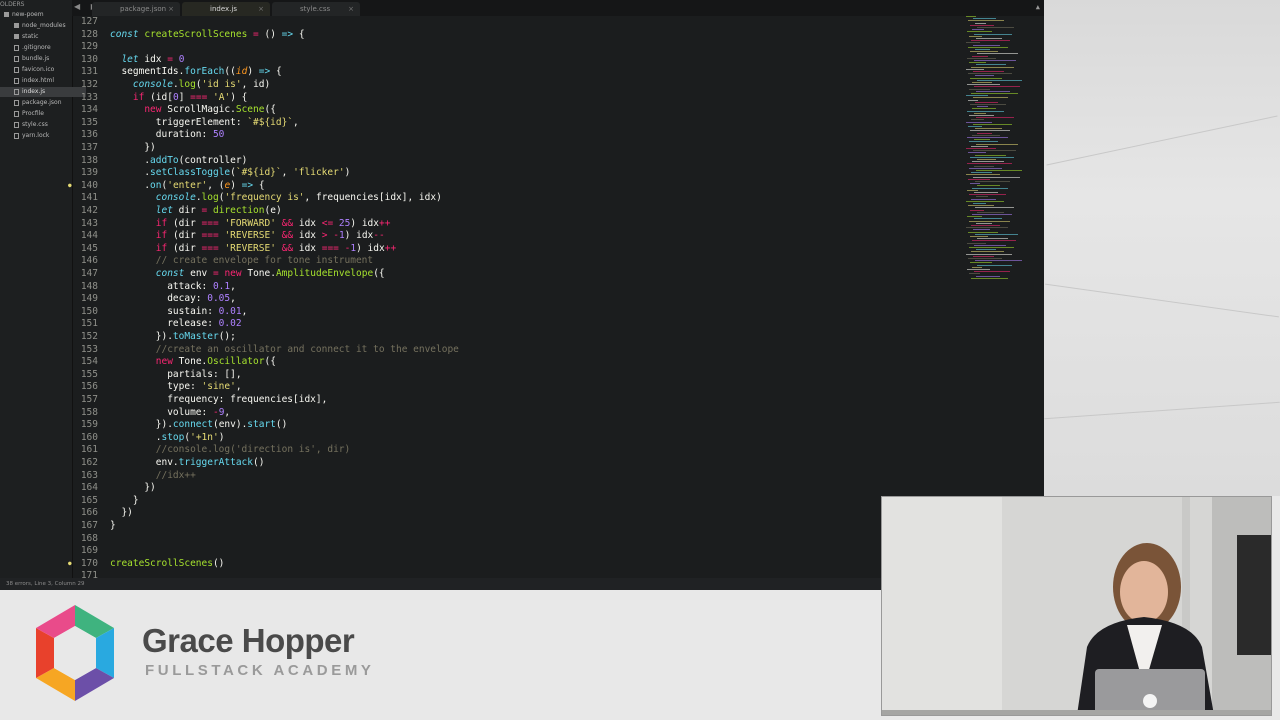 The height and width of the screenshot is (720, 1280). What do you see at coordinates (30, 36) in the screenshot?
I see `sidebar-item-label: static` at bounding box center [30, 36].